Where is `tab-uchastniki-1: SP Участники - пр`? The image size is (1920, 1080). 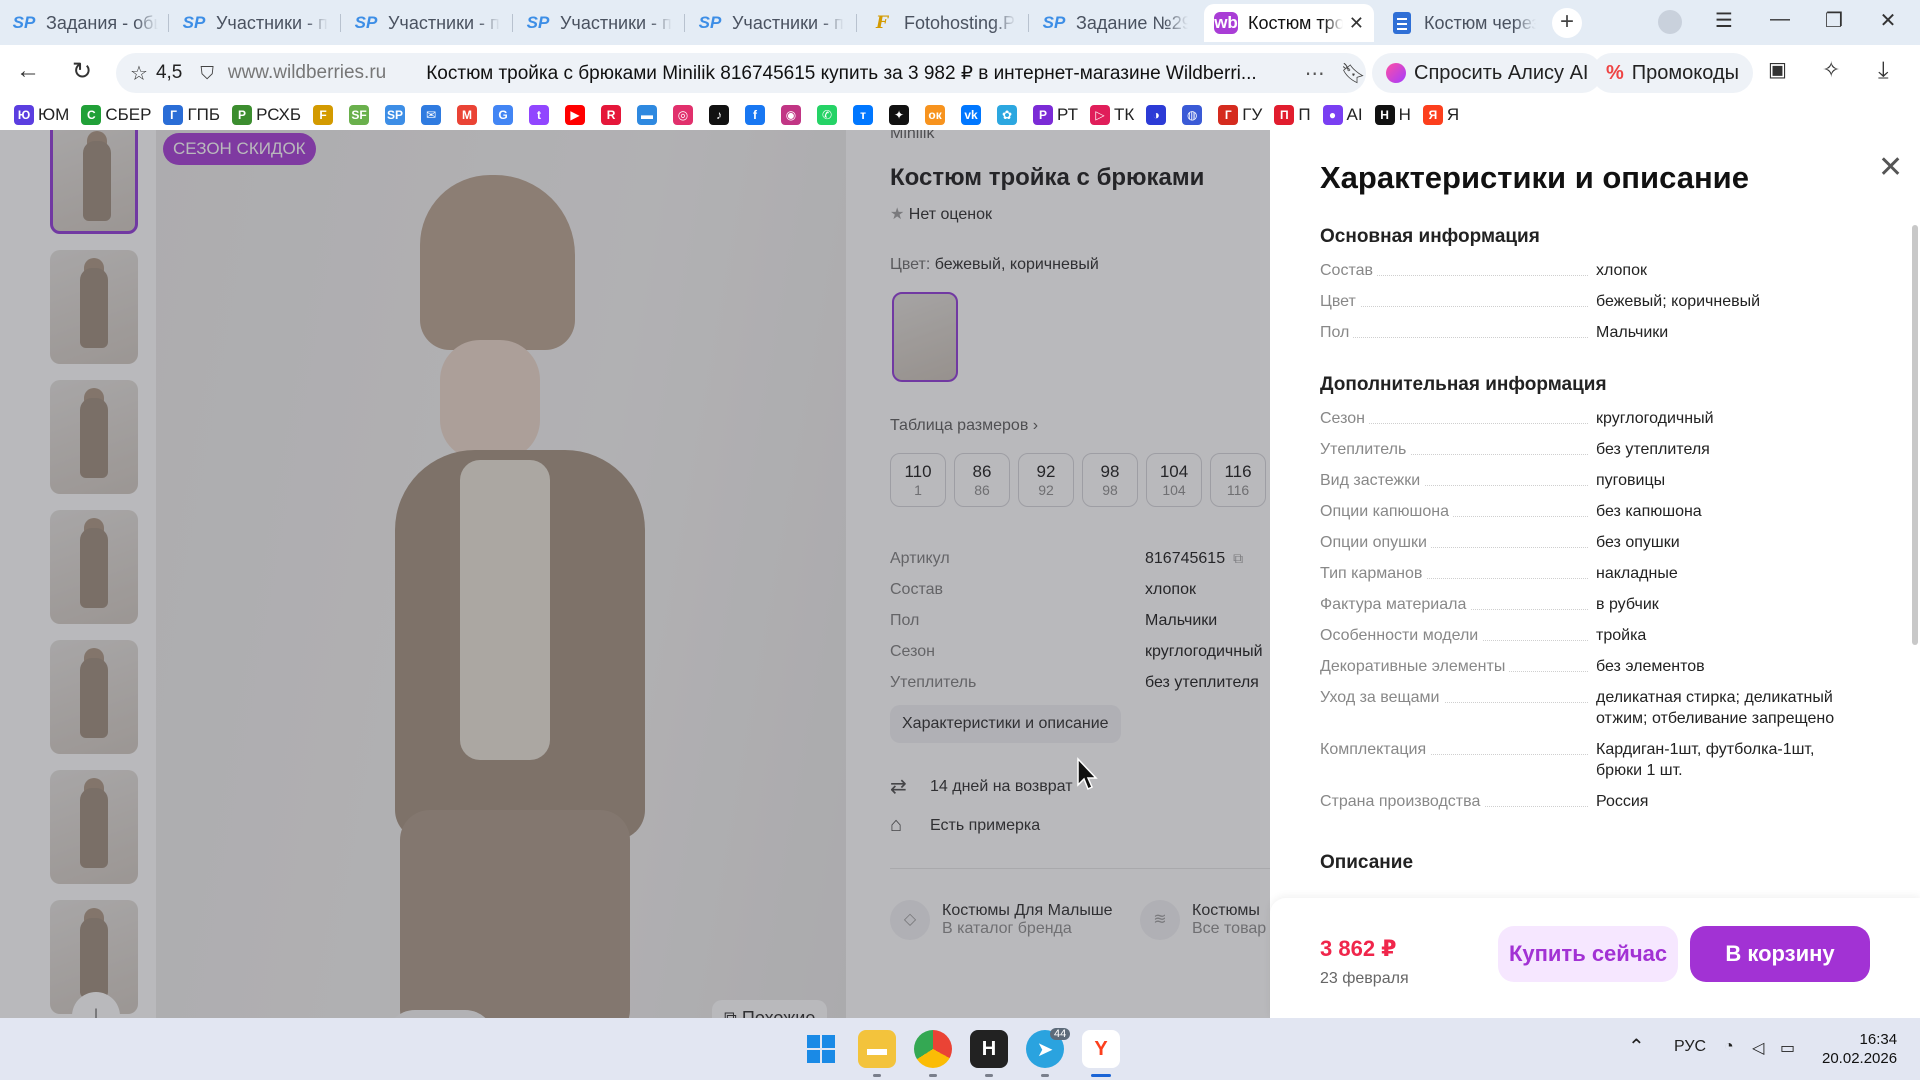 tab-uchastniki-1: SP Участники - пр is located at coordinates (255, 23).